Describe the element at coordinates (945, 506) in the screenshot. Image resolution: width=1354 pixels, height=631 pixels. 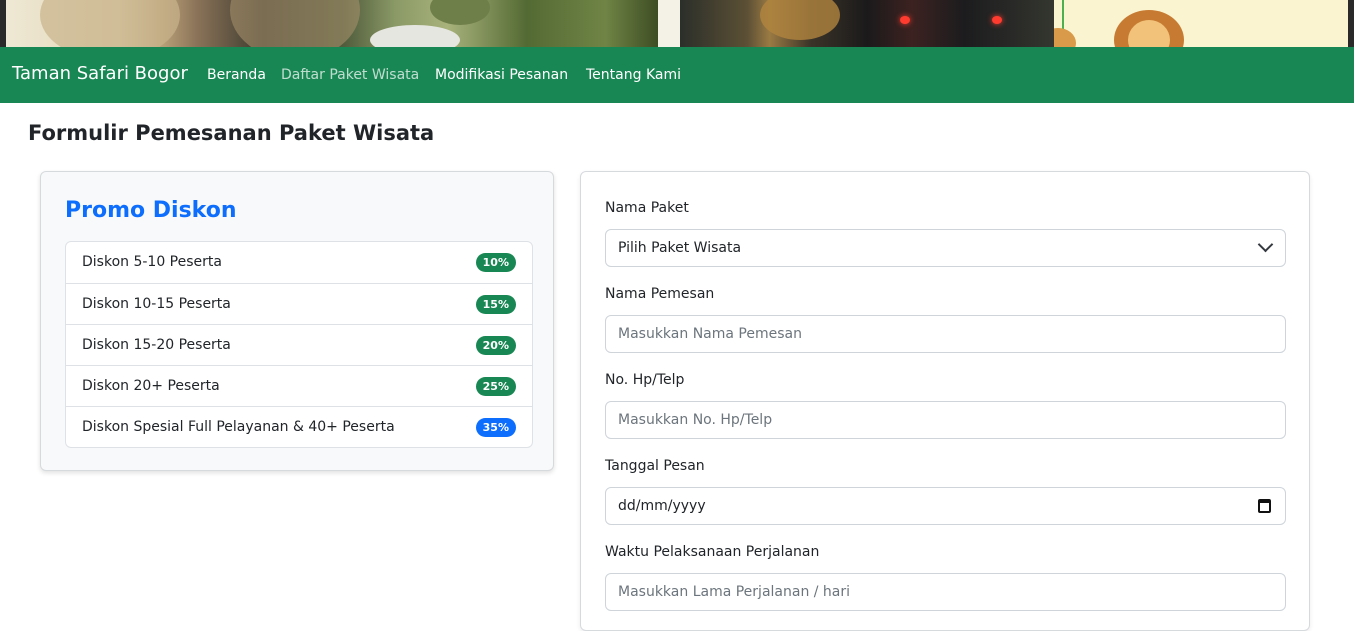
I see `tanggal-pesan-date-input: dd/mm/yyyy` at that location.